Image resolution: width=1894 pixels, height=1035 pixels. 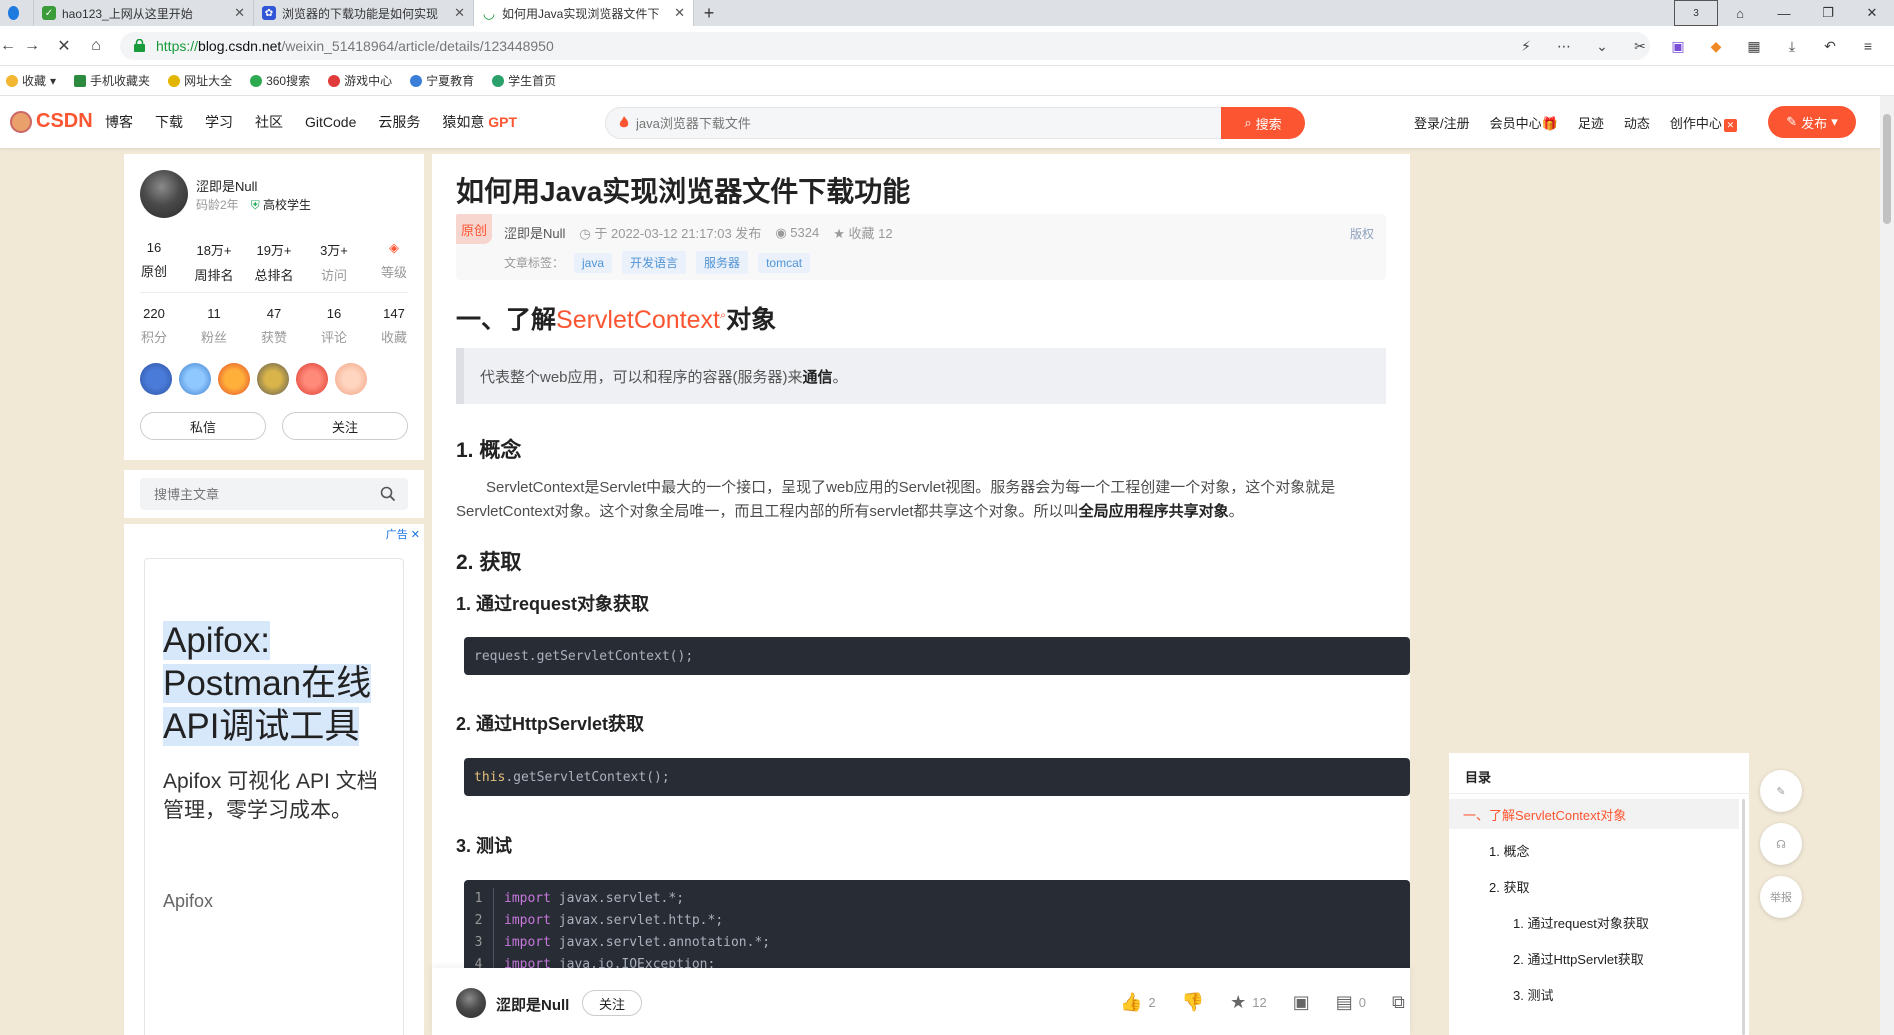 I want to click on search-button: ⌕ 搜索, so click(x=1263, y=123).